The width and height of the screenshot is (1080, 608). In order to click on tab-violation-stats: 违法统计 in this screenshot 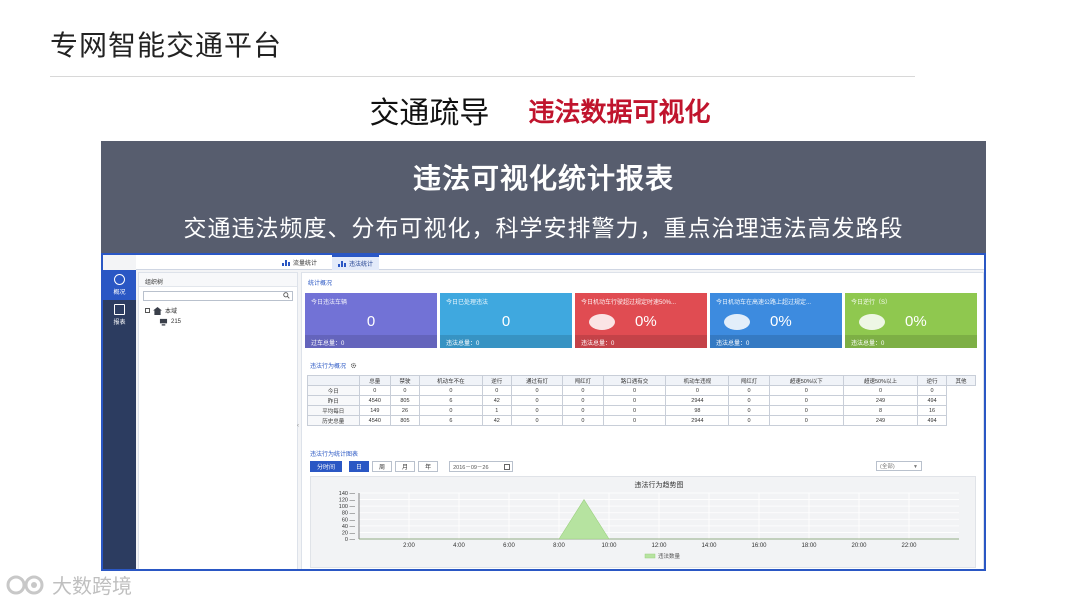, I will do `click(356, 262)`.